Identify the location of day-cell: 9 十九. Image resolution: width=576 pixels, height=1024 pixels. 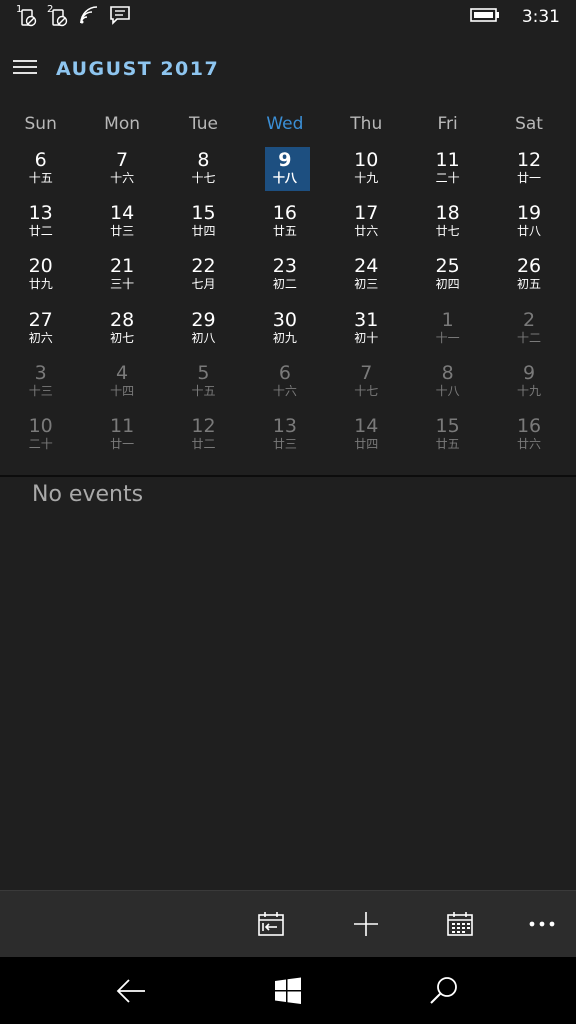
(528, 385).